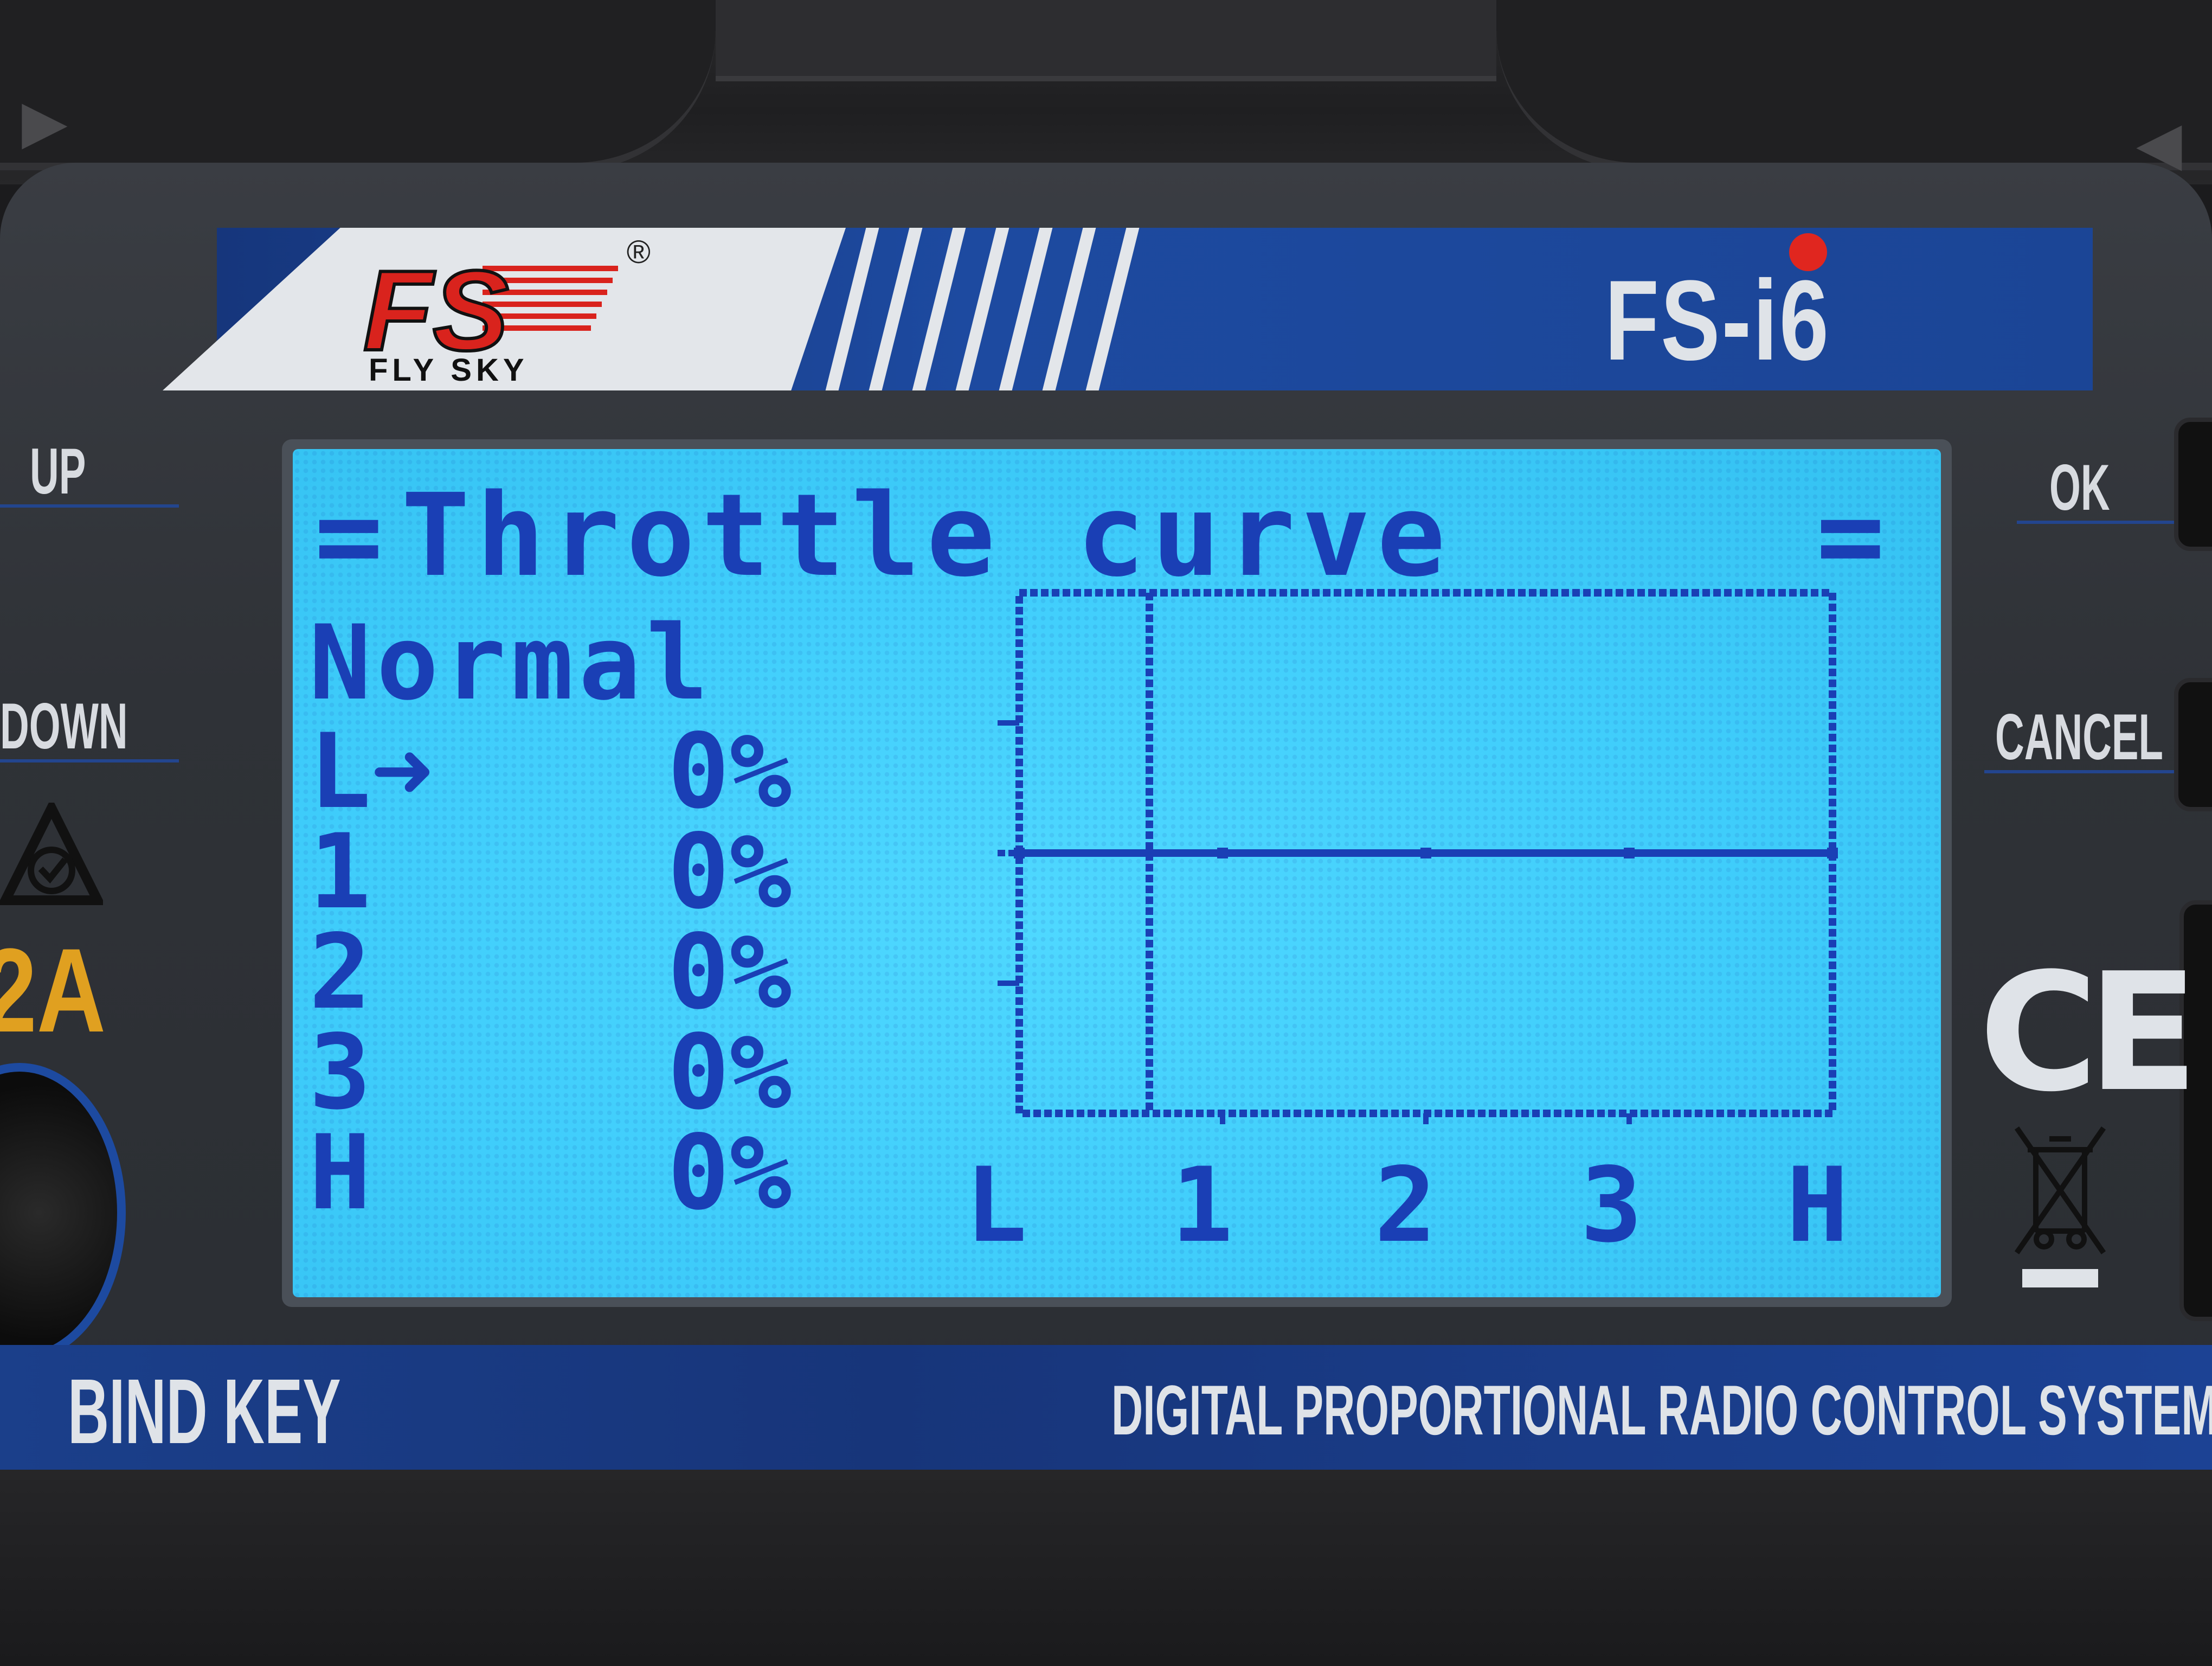  Describe the element at coordinates (996, 1205) in the screenshot. I see `x-label-low: L` at that location.